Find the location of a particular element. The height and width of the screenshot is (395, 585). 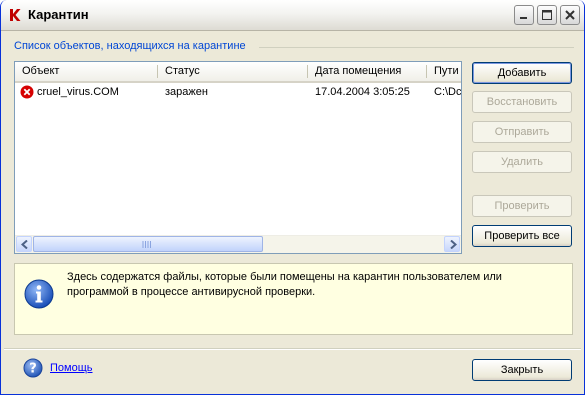

column-header-date: Дата помещения is located at coordinates (367, 71).